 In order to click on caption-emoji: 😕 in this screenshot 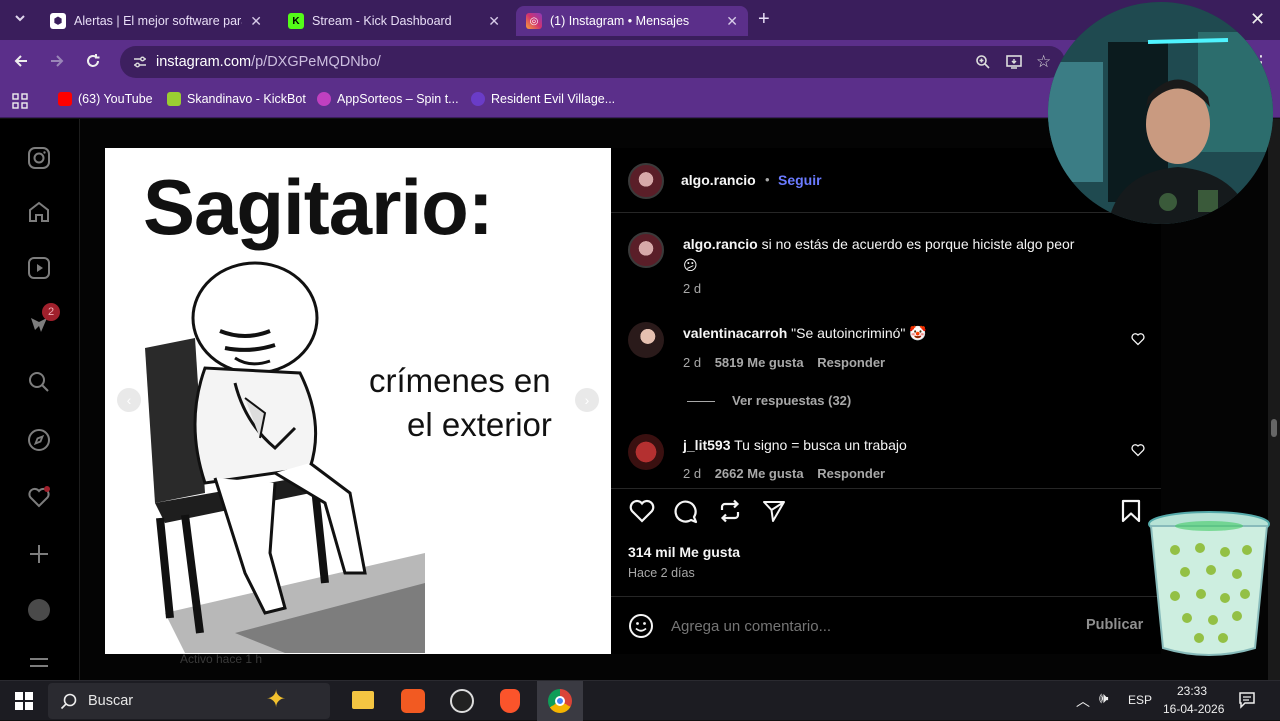, I will do `click(690, 265)`.